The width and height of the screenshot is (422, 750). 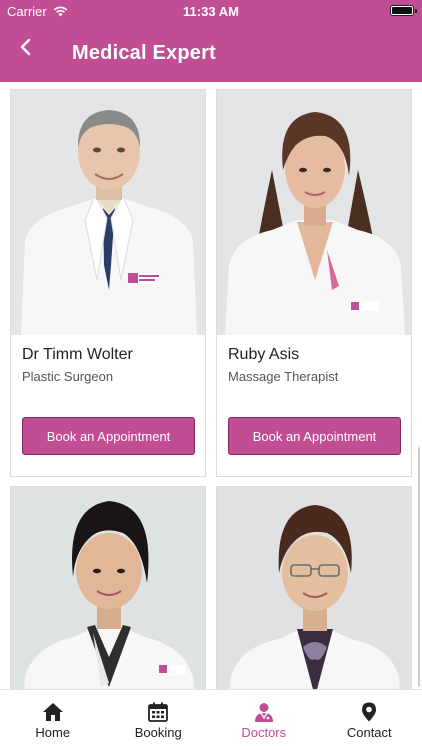 I want to click on tab-doctors: Doctors, so click(x=264, y=720).